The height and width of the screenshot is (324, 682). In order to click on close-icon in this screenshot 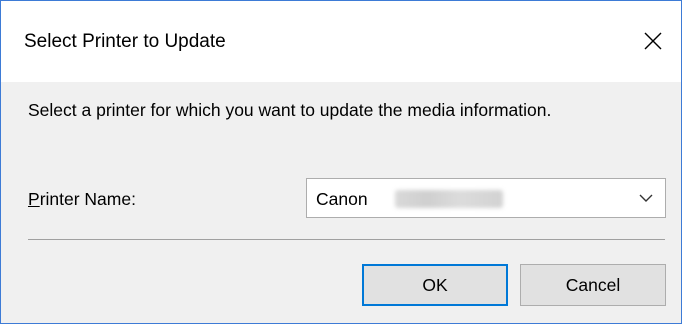, I will do `click(653, 41)`.